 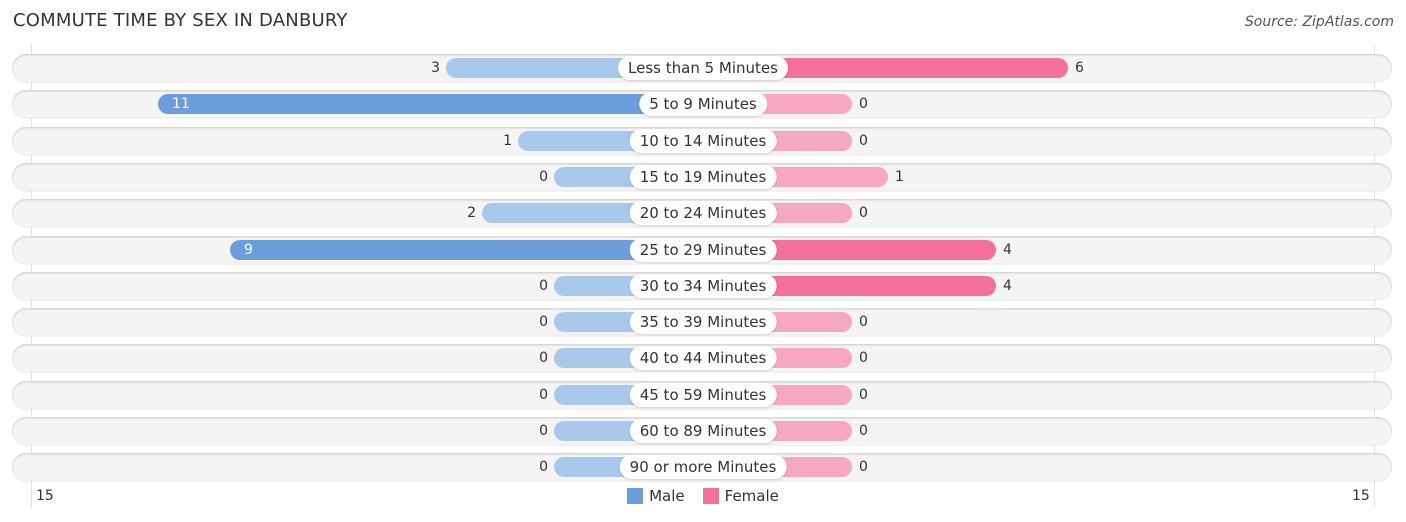 What do you see at coordinates (703, 358) in the screenshot?
I see `category-label: 40 to 44 Minutes` at bounding box center [703, 358].